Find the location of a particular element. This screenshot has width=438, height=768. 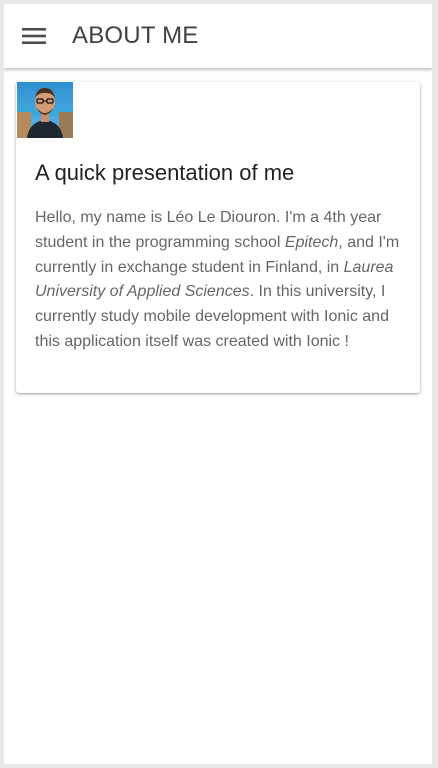

hamburger-menu-icon is located at coordinates (34, 36).